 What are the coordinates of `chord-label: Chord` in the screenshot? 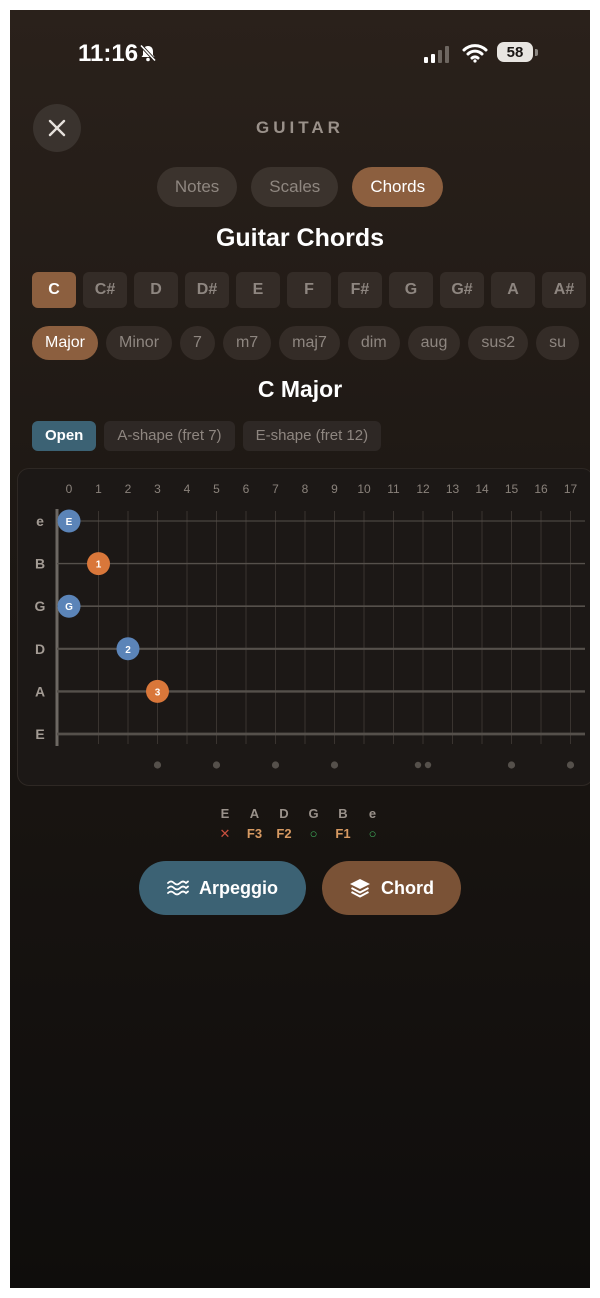 It's located at (407, 887).